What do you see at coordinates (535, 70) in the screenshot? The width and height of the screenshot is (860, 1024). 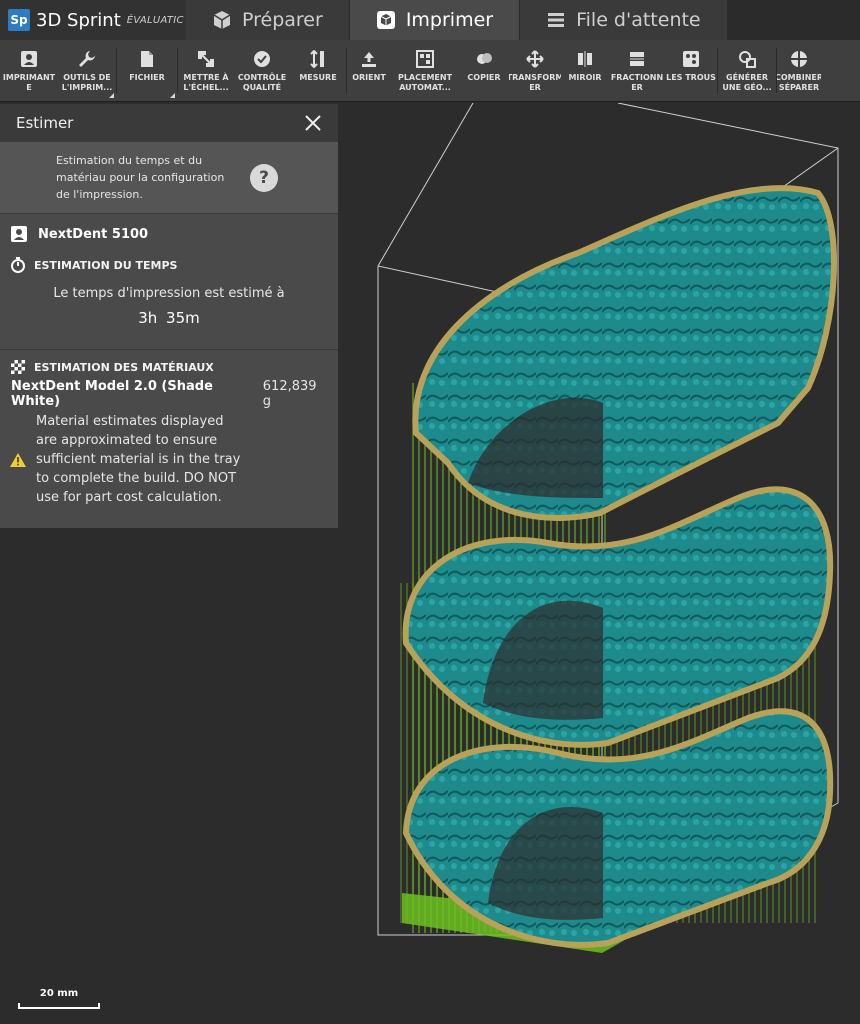 I see `transformer-button: TRANSFORM ER` at bounding box center [535, 70].